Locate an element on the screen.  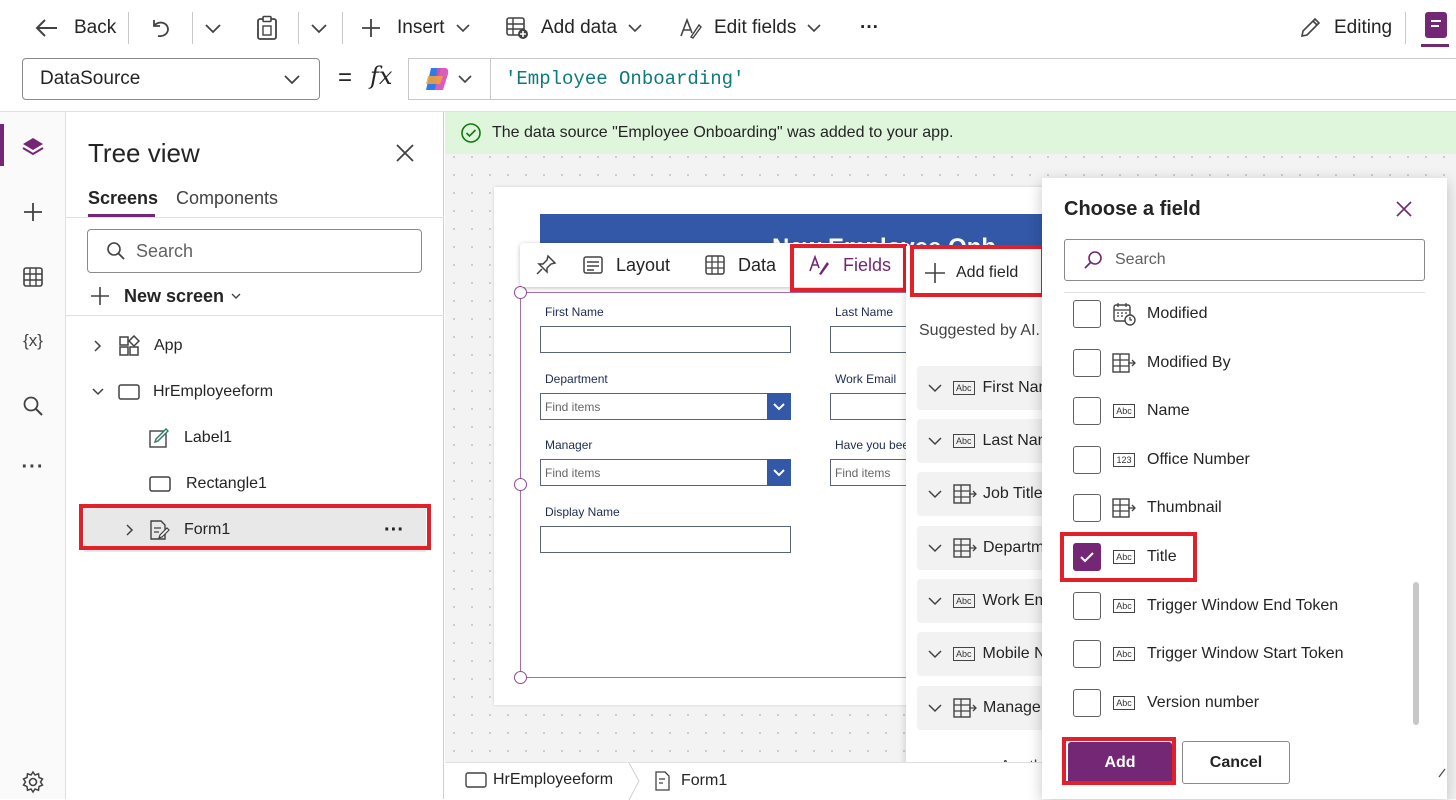
data-table-icon is located at coordinates (33, 277).